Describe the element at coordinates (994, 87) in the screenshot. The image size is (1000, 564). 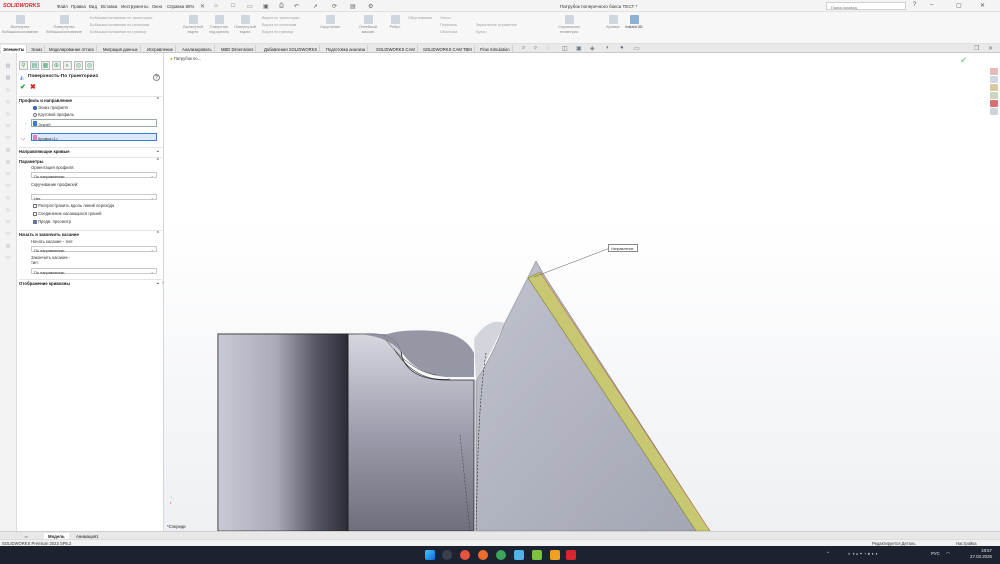
I see `file-explorer-icon` at that location.